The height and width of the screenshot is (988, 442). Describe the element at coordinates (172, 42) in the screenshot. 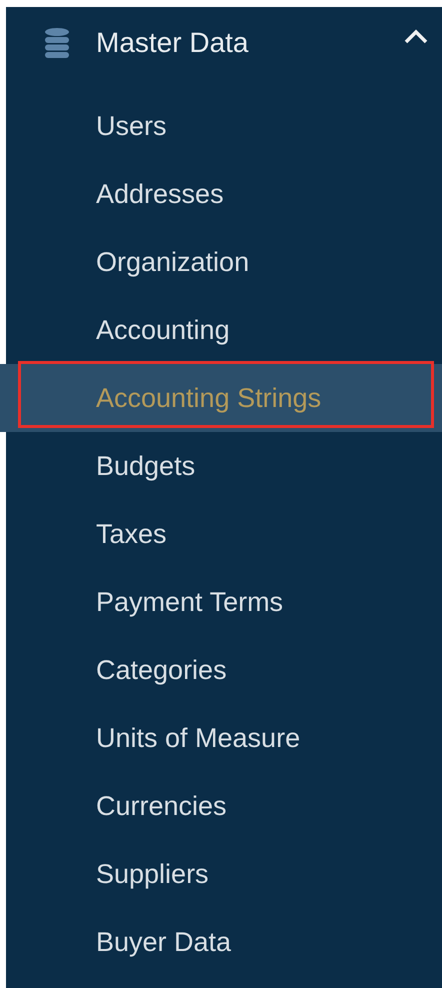

I see `section-title: Master Data` at that location.